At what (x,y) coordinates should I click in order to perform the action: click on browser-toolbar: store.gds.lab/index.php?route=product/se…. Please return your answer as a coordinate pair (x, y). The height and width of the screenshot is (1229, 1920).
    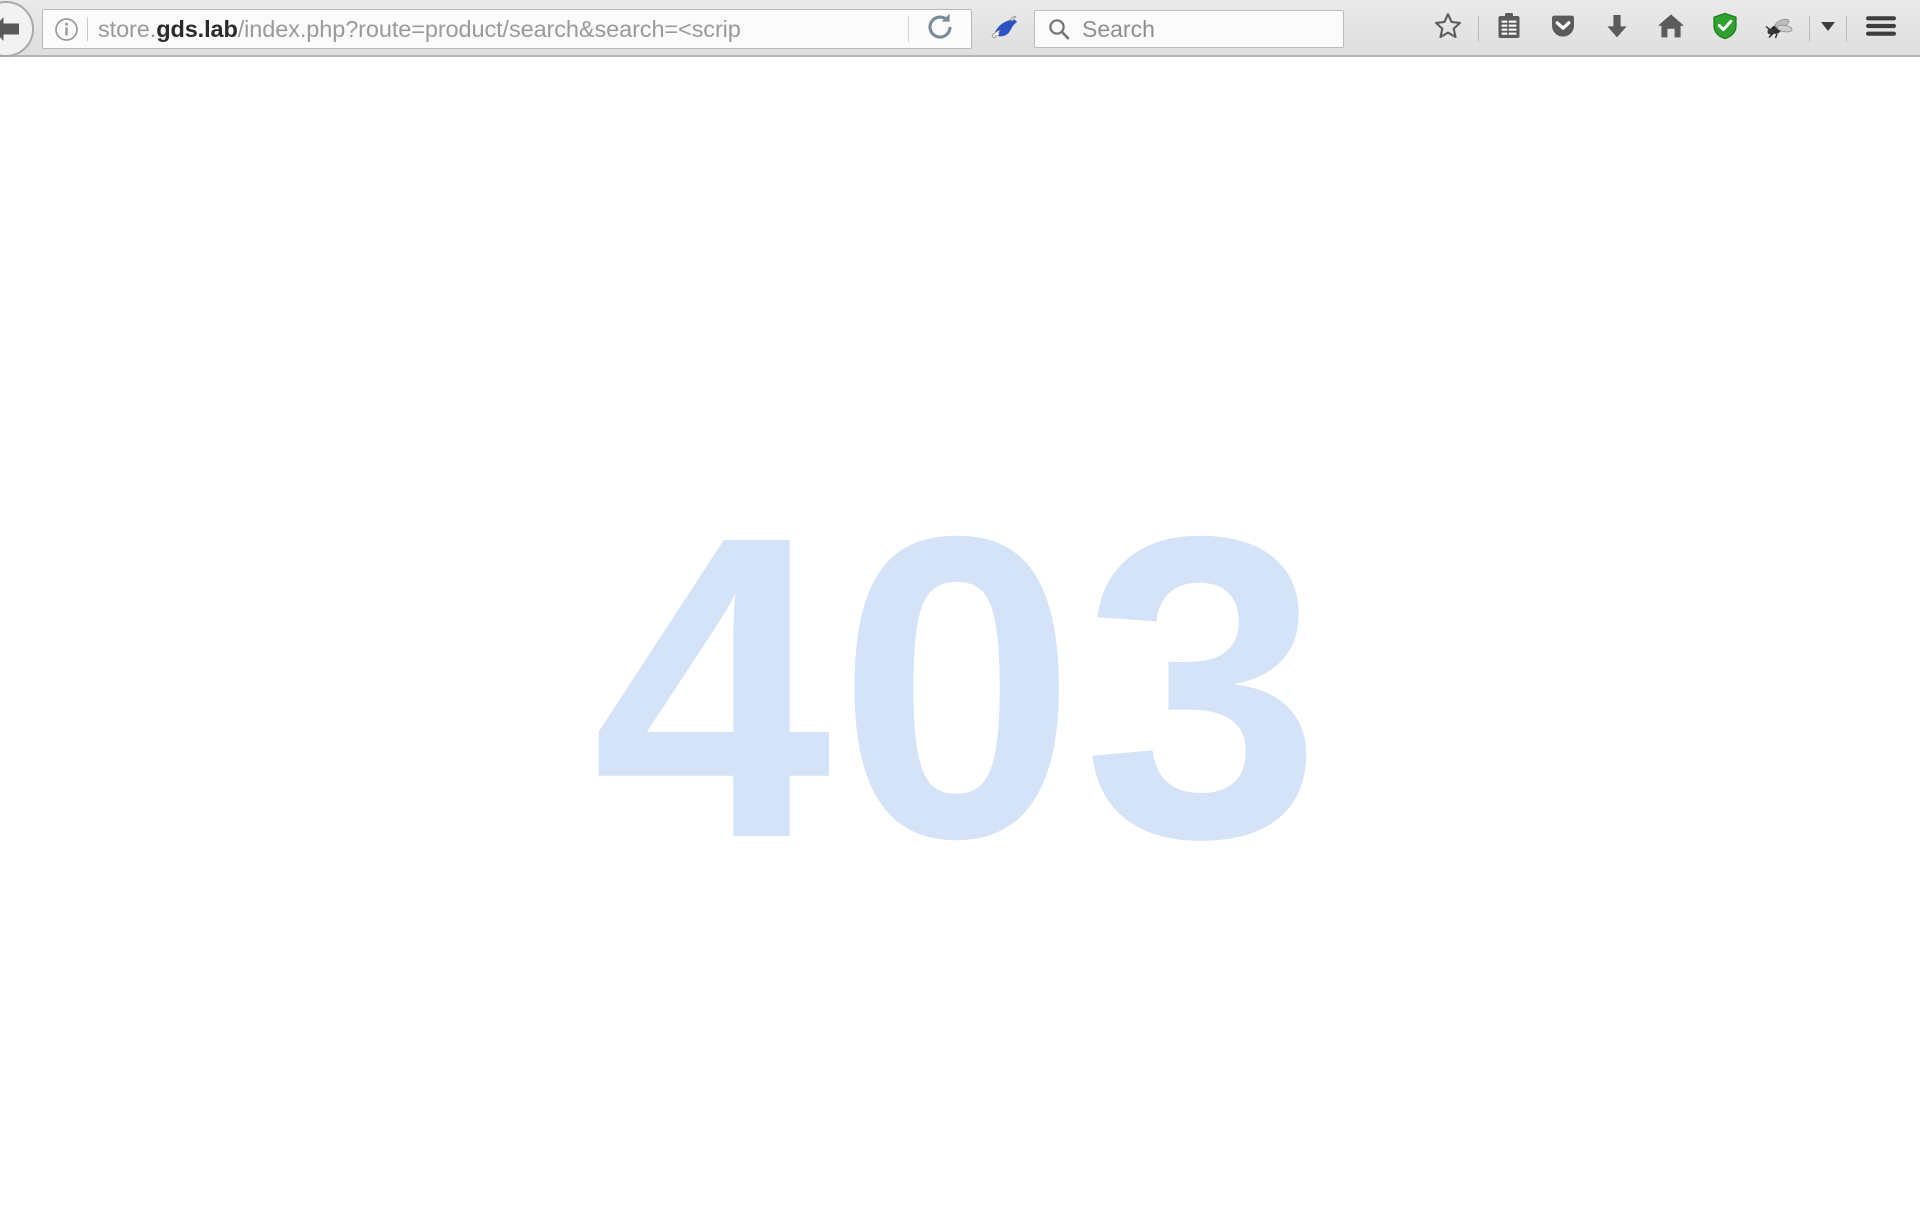
    Looking at the image, I should click on (960, 28).